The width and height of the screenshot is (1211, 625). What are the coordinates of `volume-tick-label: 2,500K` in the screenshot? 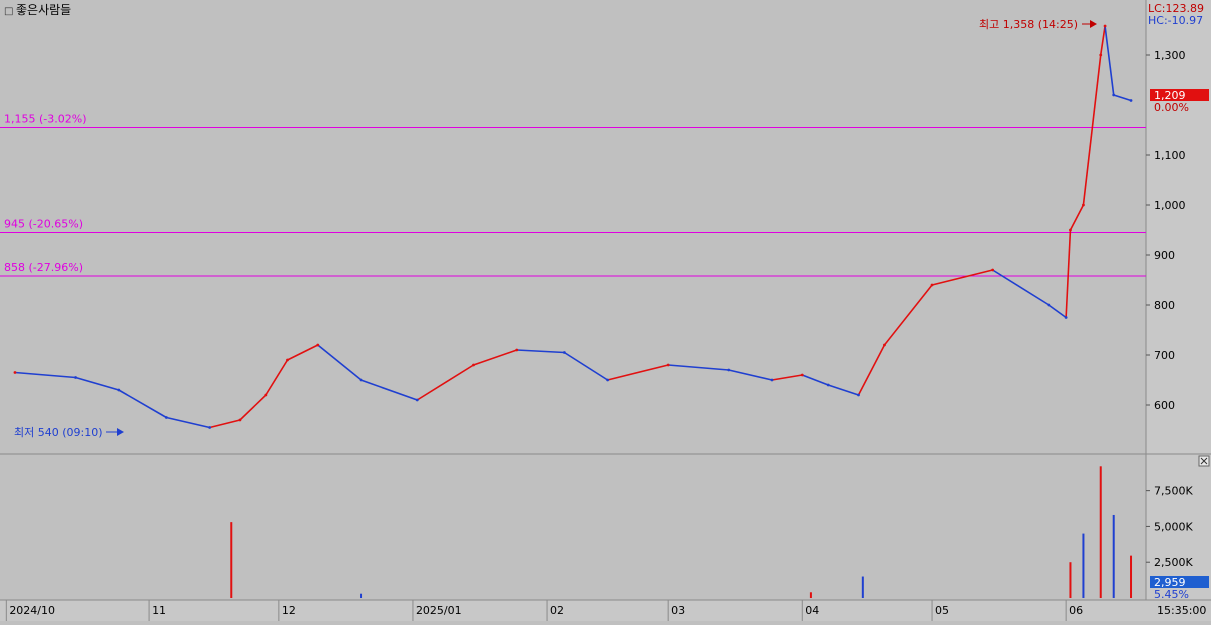 It's located at (1173, 562).